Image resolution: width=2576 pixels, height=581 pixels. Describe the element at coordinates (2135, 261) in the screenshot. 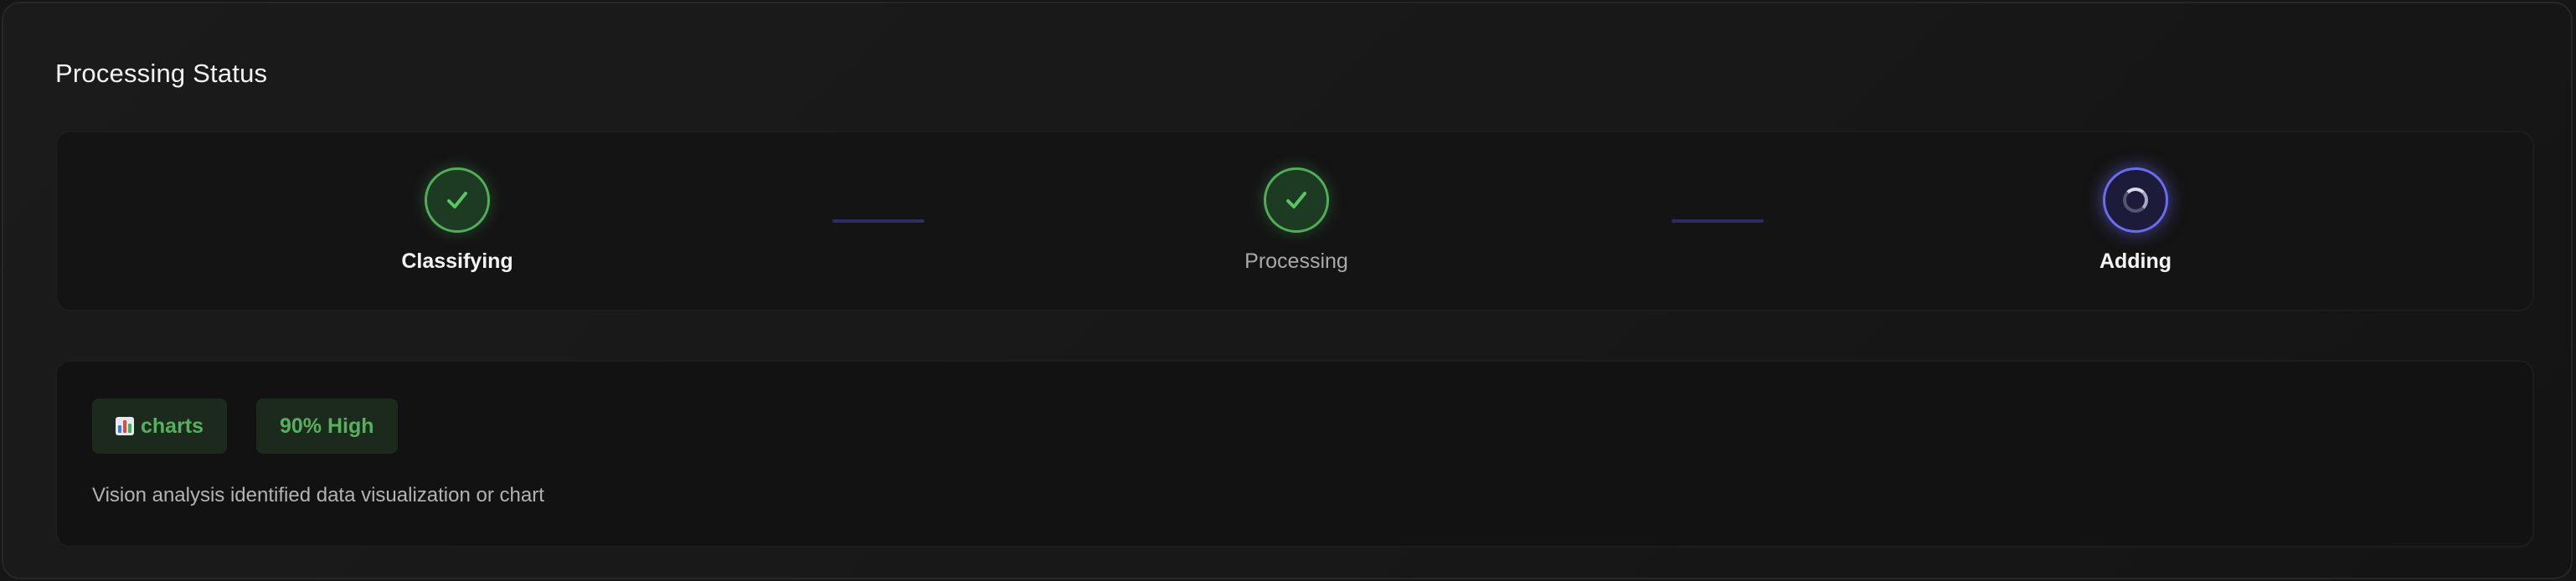

I see `step-label: Adding` at that location.